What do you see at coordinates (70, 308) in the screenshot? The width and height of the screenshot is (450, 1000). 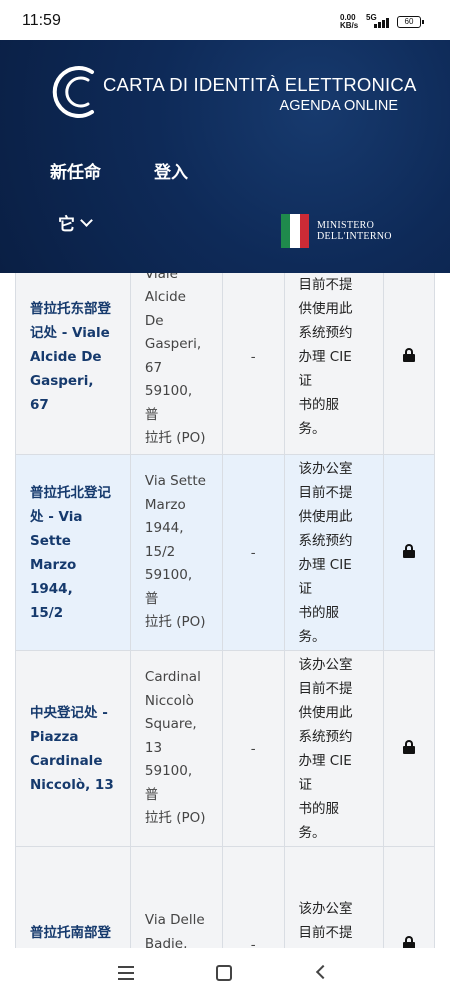 I see `office-name-line: 普拉托东部登` at bounding box center [70, 308].